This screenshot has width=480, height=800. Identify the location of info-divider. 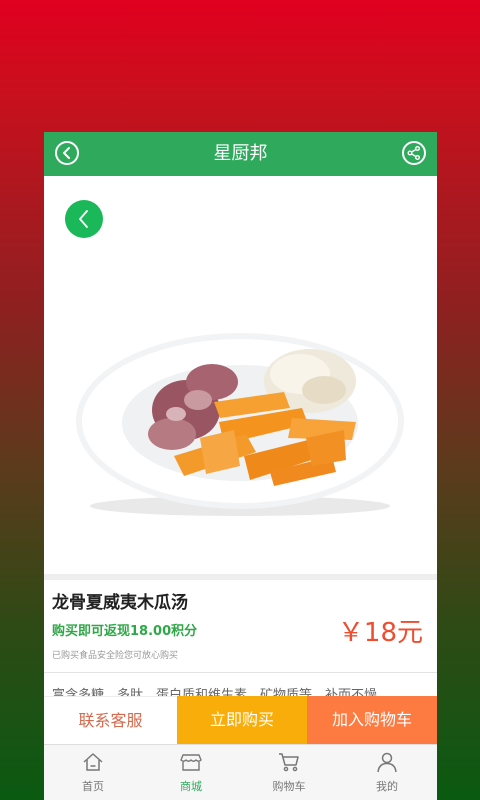
(240, 672).